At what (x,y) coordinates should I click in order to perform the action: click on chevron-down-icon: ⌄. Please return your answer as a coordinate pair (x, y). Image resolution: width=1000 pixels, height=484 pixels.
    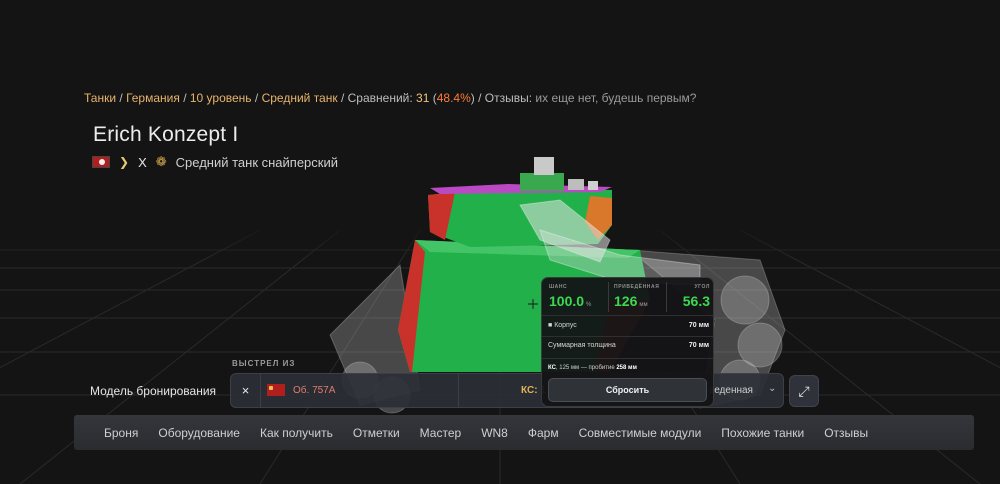
    Looking at the image, I should click on (772, 388).